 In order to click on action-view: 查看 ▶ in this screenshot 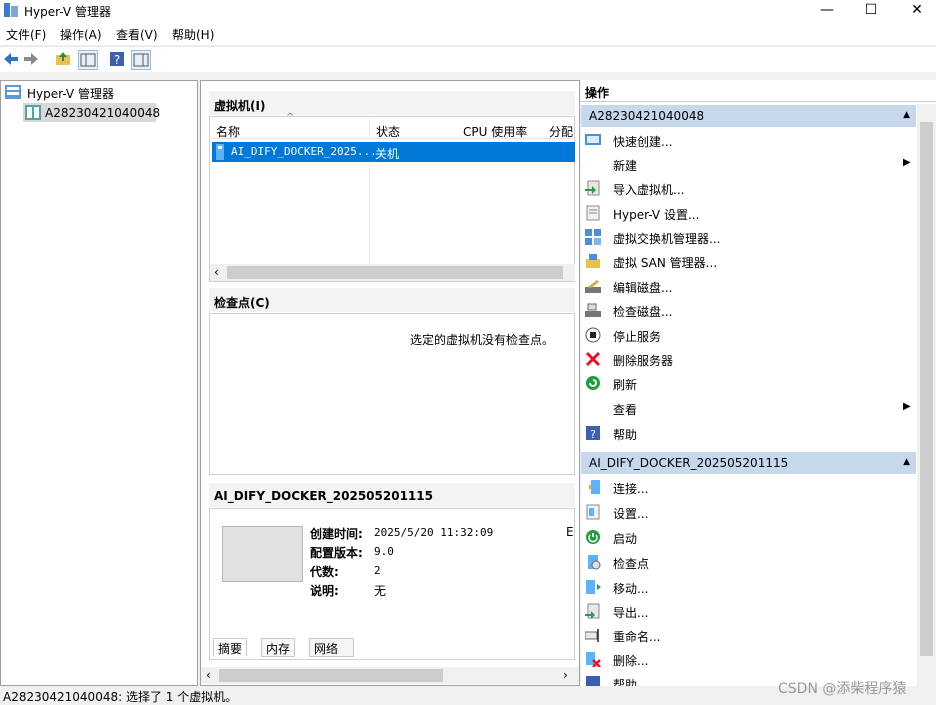, I will do `click(750, 409)`.